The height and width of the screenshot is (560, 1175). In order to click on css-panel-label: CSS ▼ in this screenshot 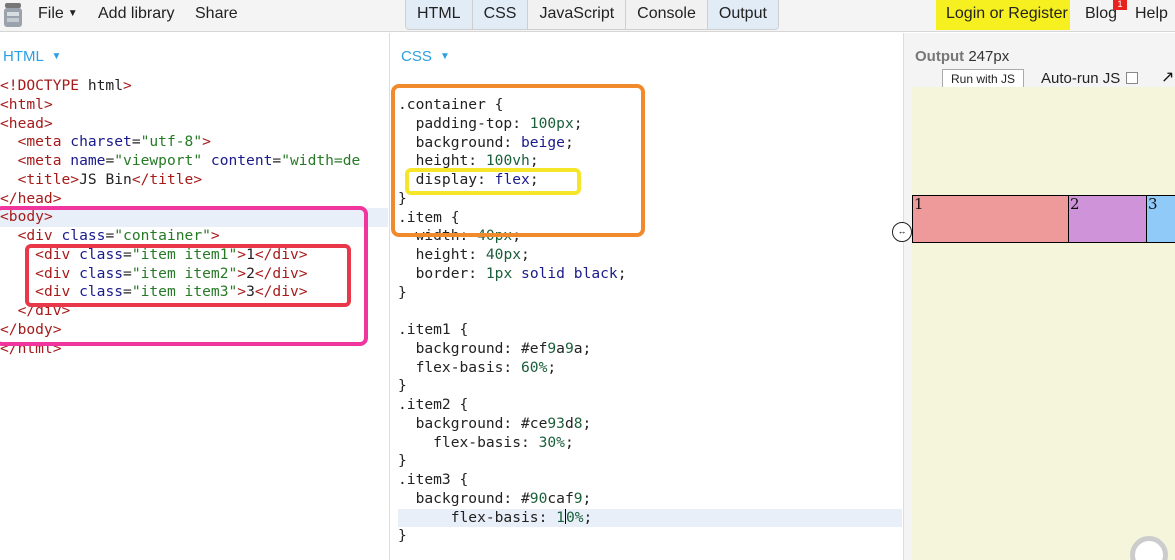, I will do `click(425, 56)`.